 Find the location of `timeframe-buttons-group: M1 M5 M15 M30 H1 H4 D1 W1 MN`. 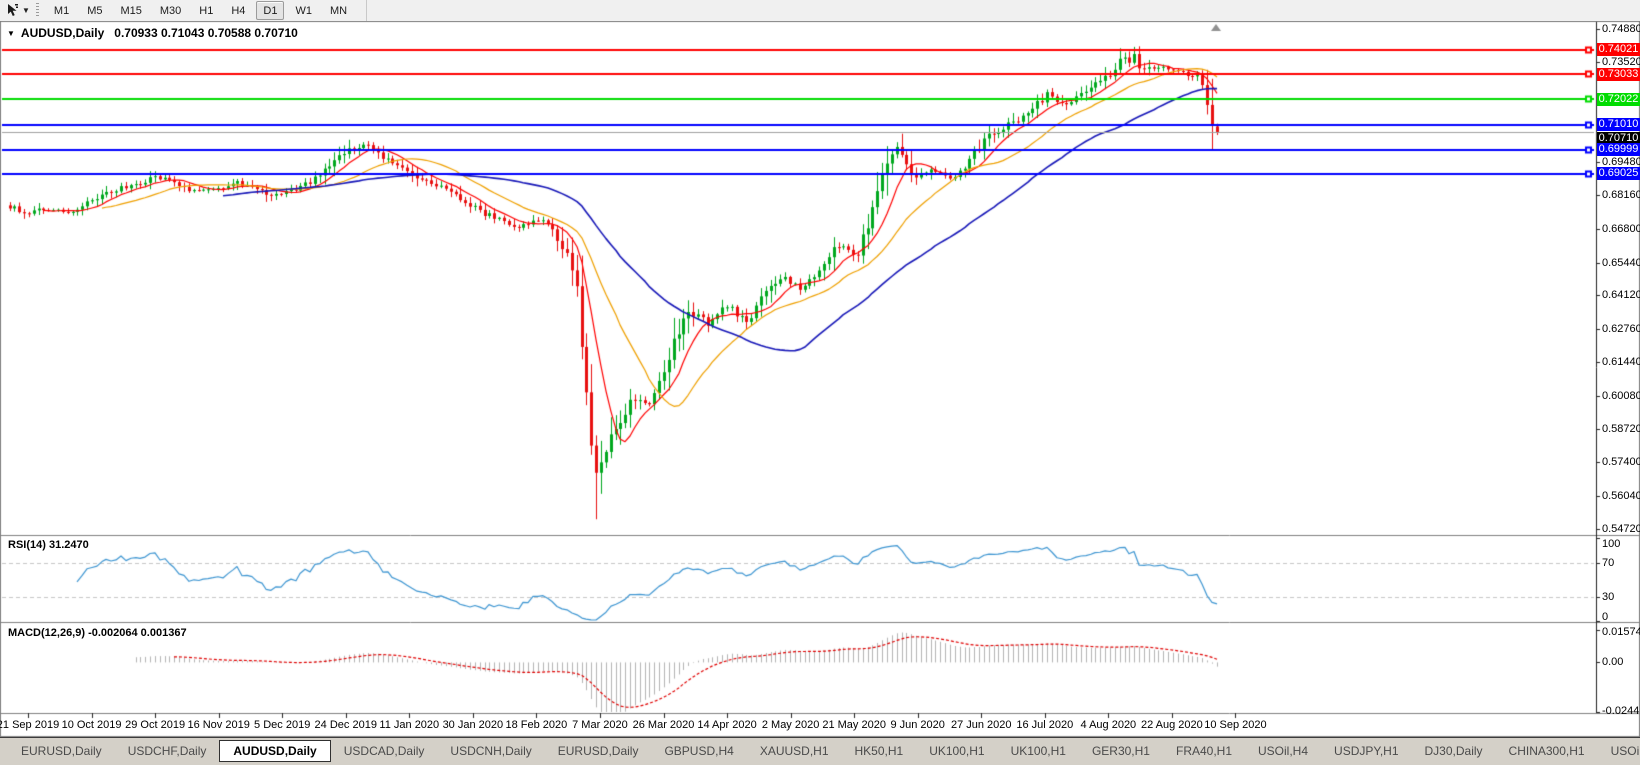

timeframe-buttons-group: M1 M5 M15 M30 H1 H4 D1 W1 MN is located at coordinates (200, 10).